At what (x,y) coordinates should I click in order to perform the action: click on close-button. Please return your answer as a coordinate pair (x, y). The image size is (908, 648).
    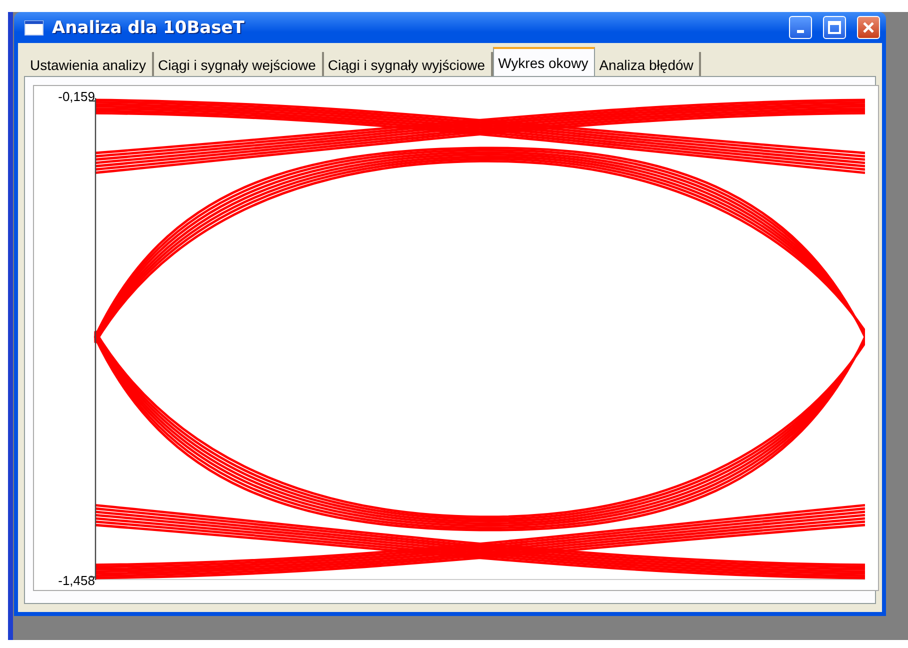
    Looking at the image, I should click on (868, 27).